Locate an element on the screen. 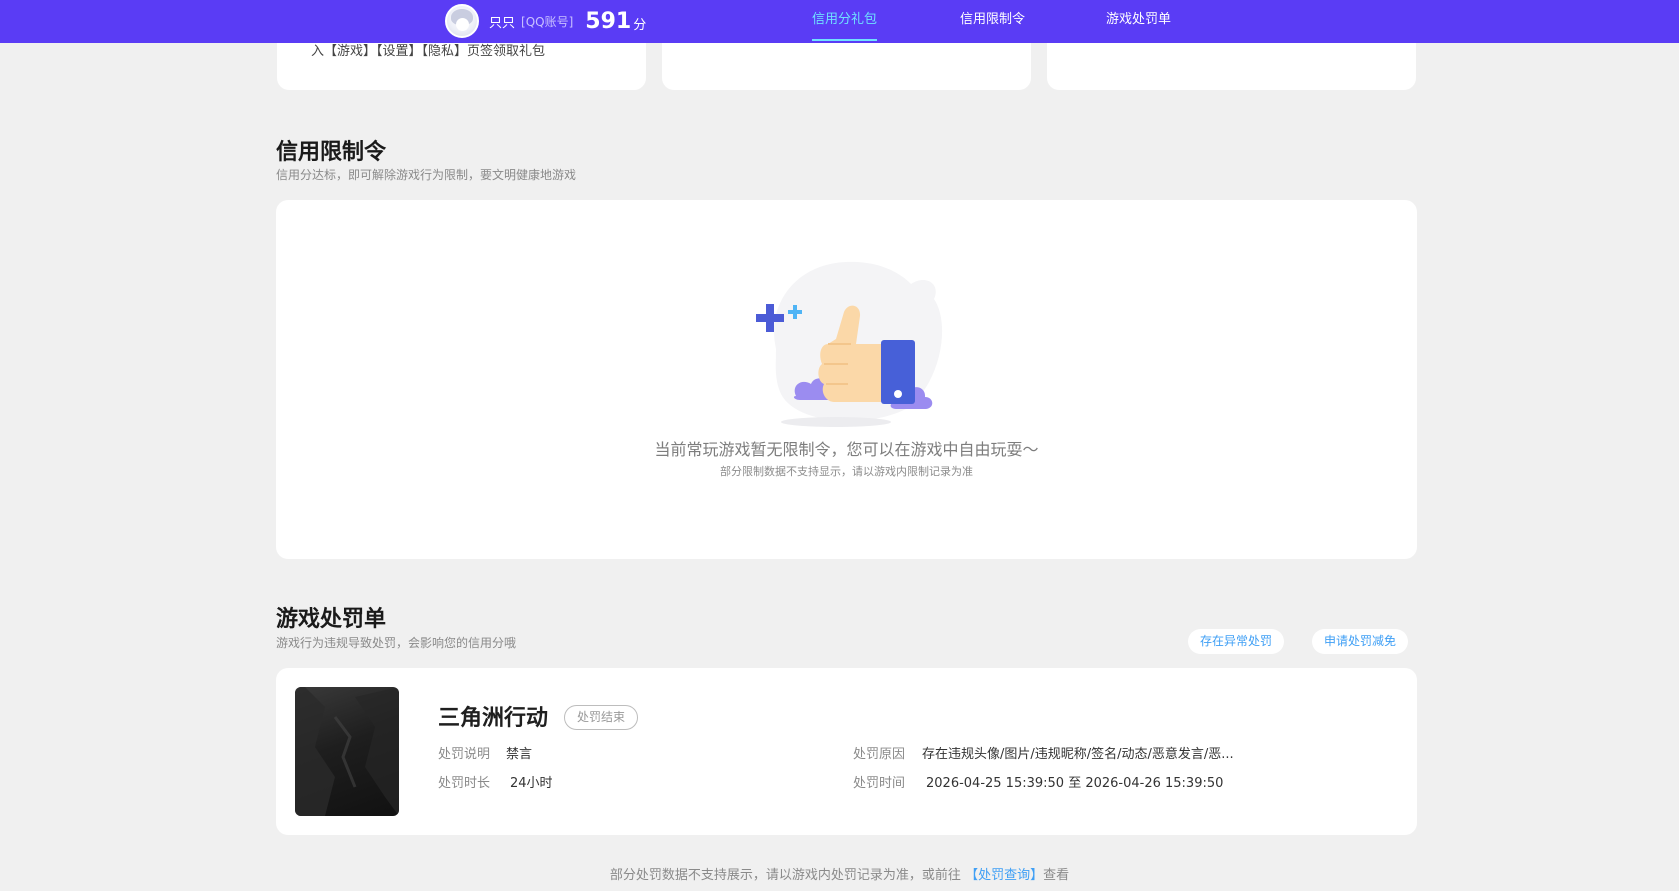 This screenshot has height=891, width=1679. penalty-reason-label: 处罚原因 is located at coordinates (879, 754).